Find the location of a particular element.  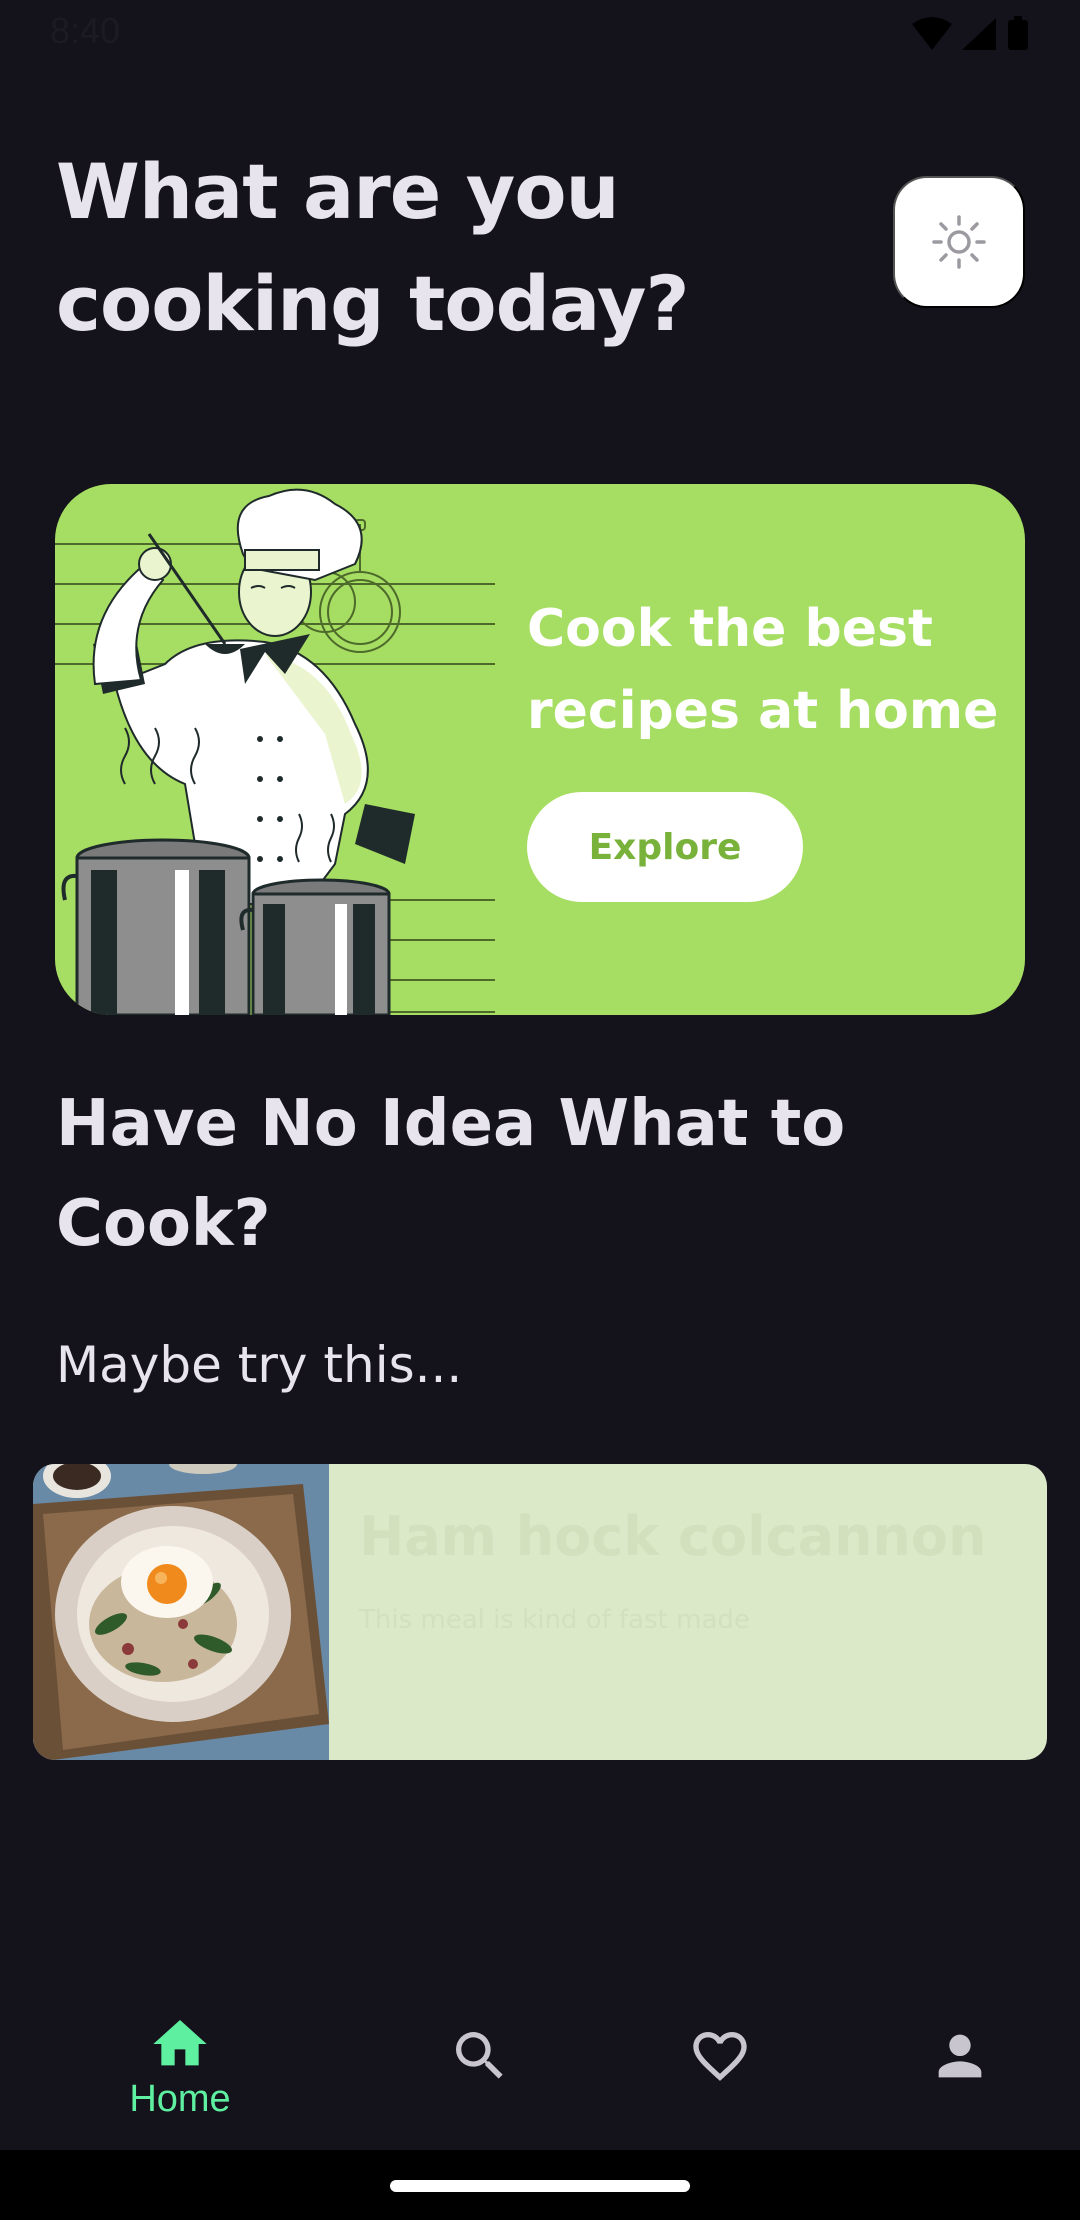

theme-toggle-button is located at coordinates (959, 242).